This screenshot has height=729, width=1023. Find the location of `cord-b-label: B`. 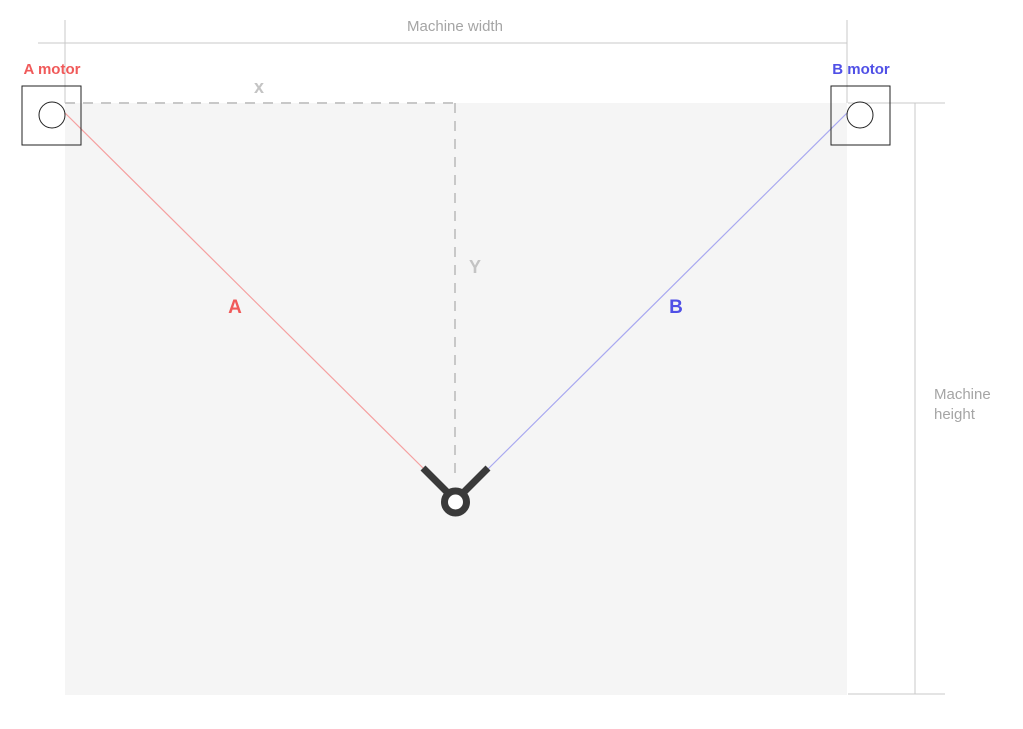

cord-b-label: B is located at coordinates (676, 307).